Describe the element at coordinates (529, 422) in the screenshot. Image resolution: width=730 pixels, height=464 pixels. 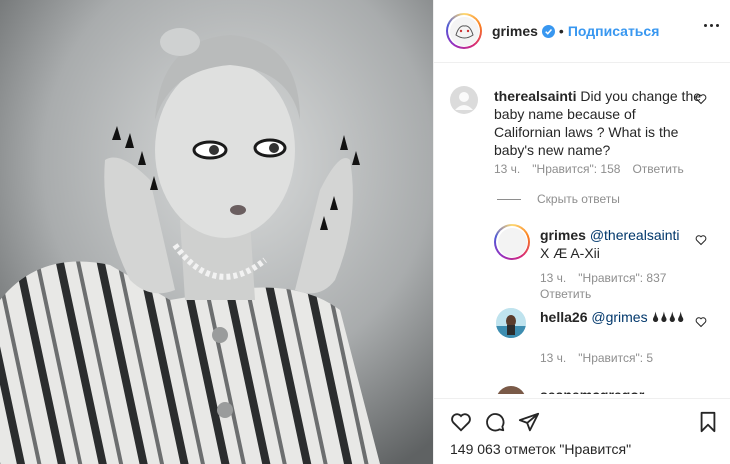
I see `share-icon` at that location.